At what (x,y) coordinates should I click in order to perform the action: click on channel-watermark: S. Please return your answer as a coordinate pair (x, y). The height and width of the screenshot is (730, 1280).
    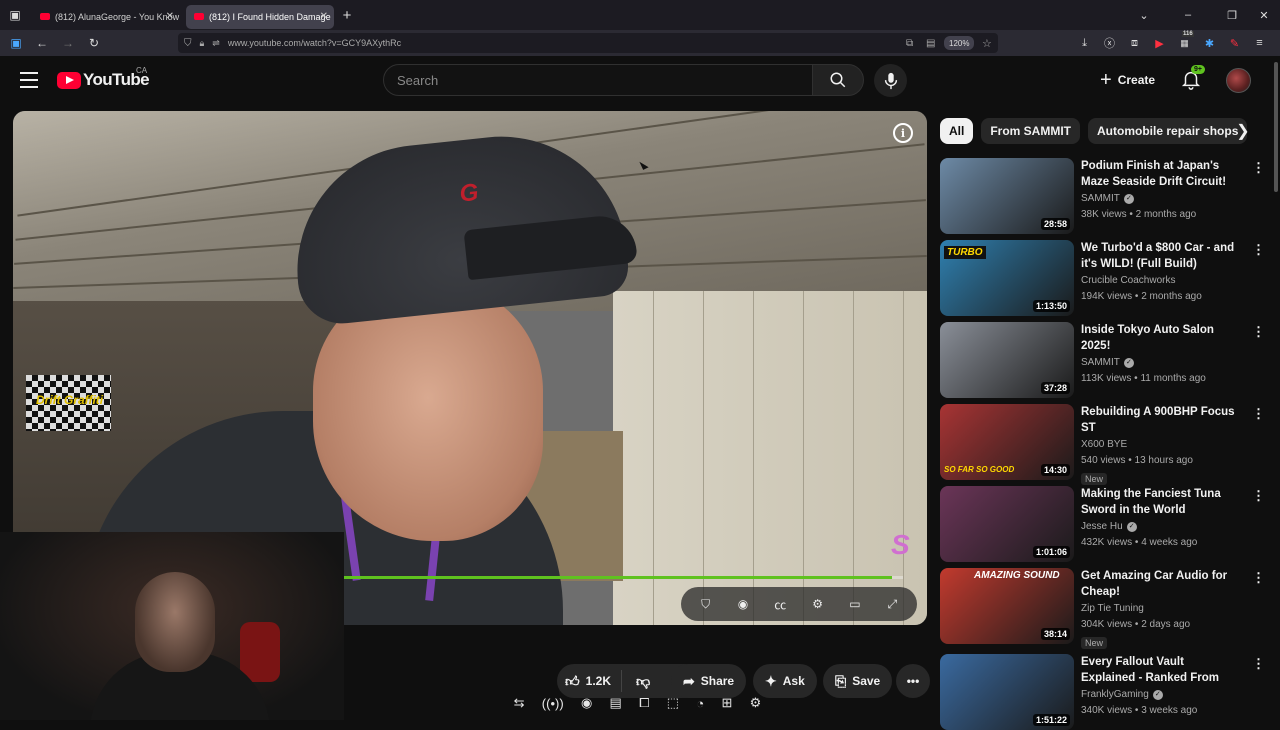
    Looking at the image, I should click on (900, 545).